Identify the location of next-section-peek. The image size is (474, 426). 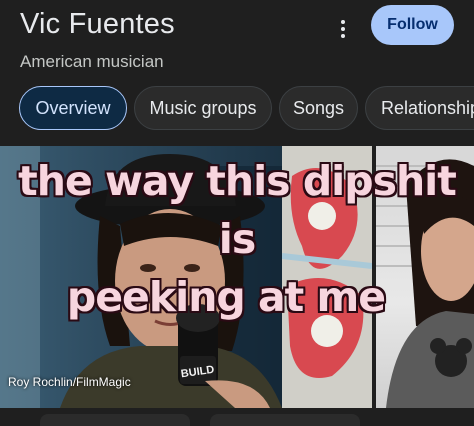
(237, 420).